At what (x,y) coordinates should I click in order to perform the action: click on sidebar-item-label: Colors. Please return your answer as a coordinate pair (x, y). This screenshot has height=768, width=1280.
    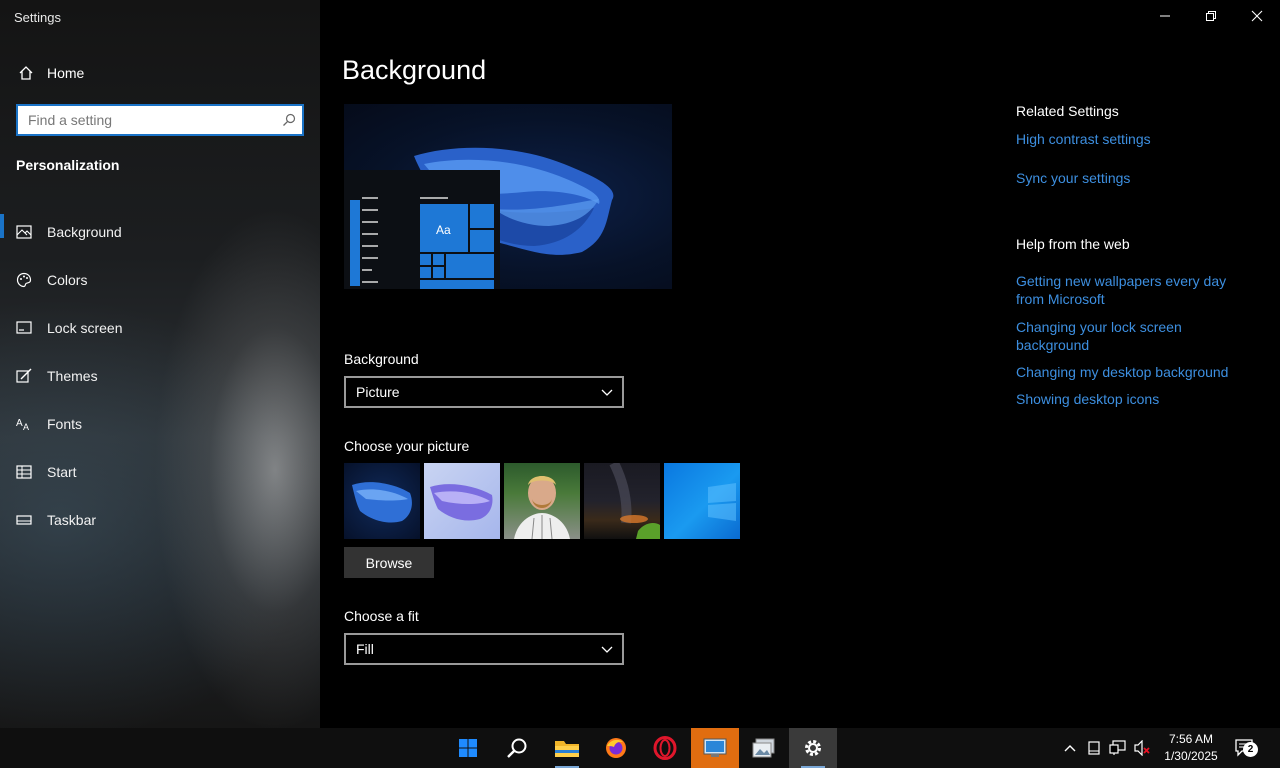
    Looking at the image, I should click on (67, 280).